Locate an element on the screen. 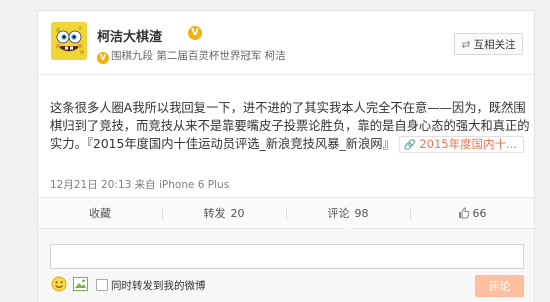 Image resolution: width=550 pixels, height=302 pixels. post-line: 棋归到了竞技，而竞技从来不是靠要嘴皮子投票论胜负，靠的是自身心态的强大和真正的 is located at coordinates (290, 126).